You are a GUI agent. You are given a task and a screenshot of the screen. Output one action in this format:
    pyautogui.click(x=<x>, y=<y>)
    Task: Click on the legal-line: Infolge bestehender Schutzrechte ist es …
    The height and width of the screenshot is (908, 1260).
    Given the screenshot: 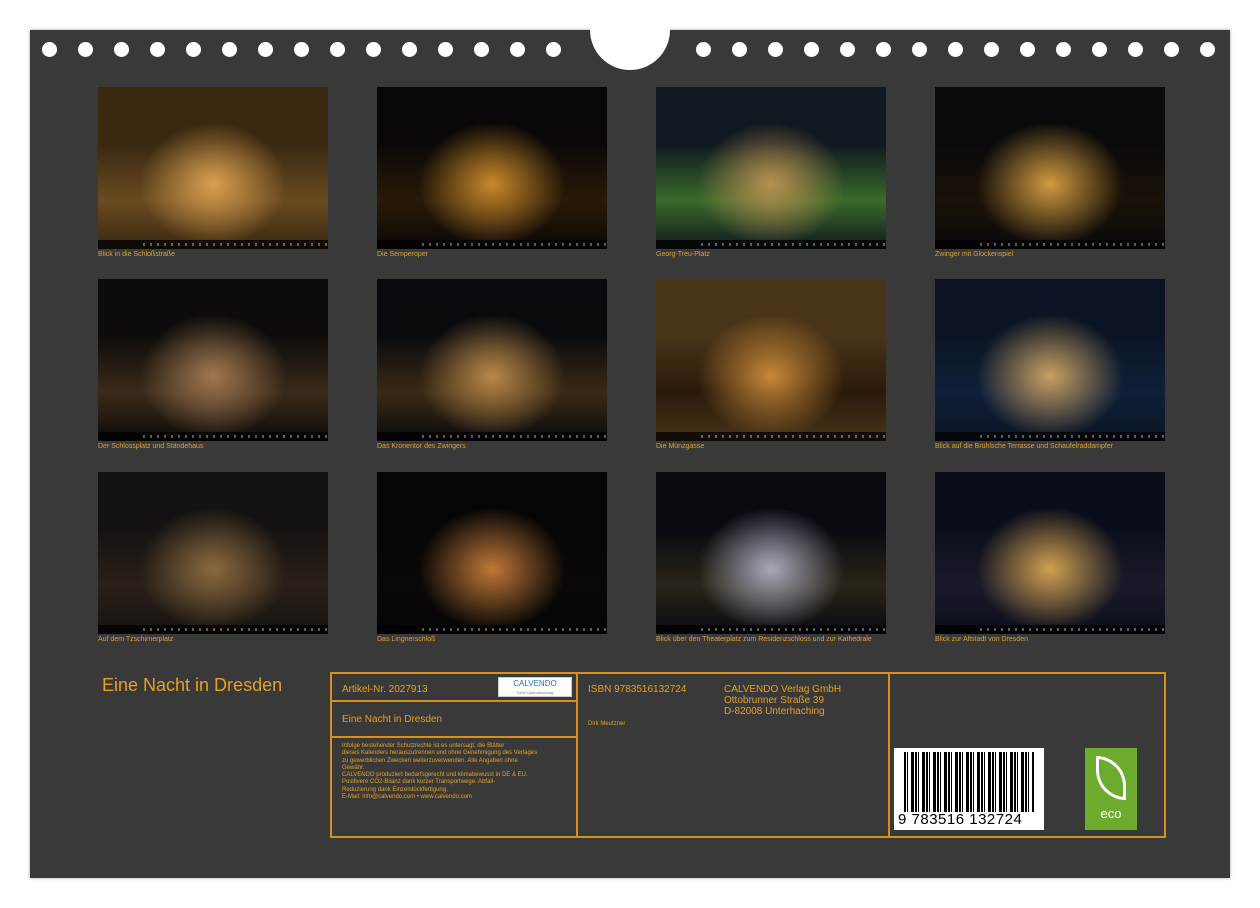 What is the action you would take?
    pyautogui.click(x=423, y=746)
    